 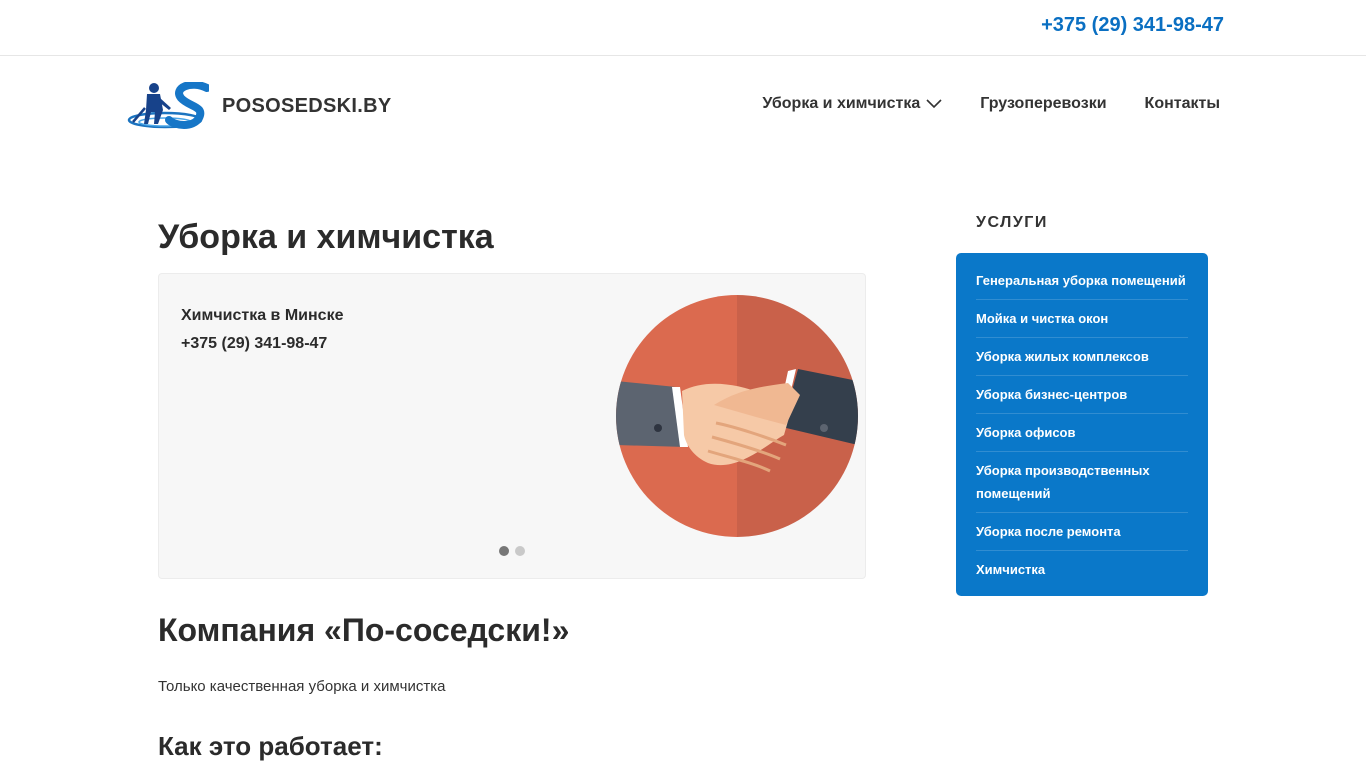 I want to click on service-item-industrial: Уборка производственных помещений, so click(x=1082, y=482).